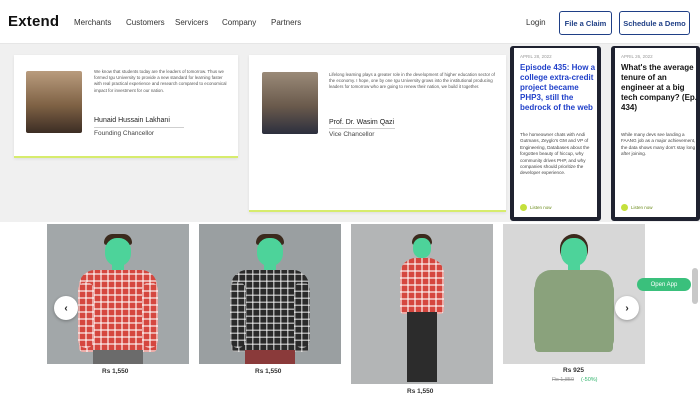 Image resolution: width=700 pixels, height=400 pixels. Describe the element at coordinates (589, 380) in the screenshot. I see `product-discount: (-50%)` at that location.